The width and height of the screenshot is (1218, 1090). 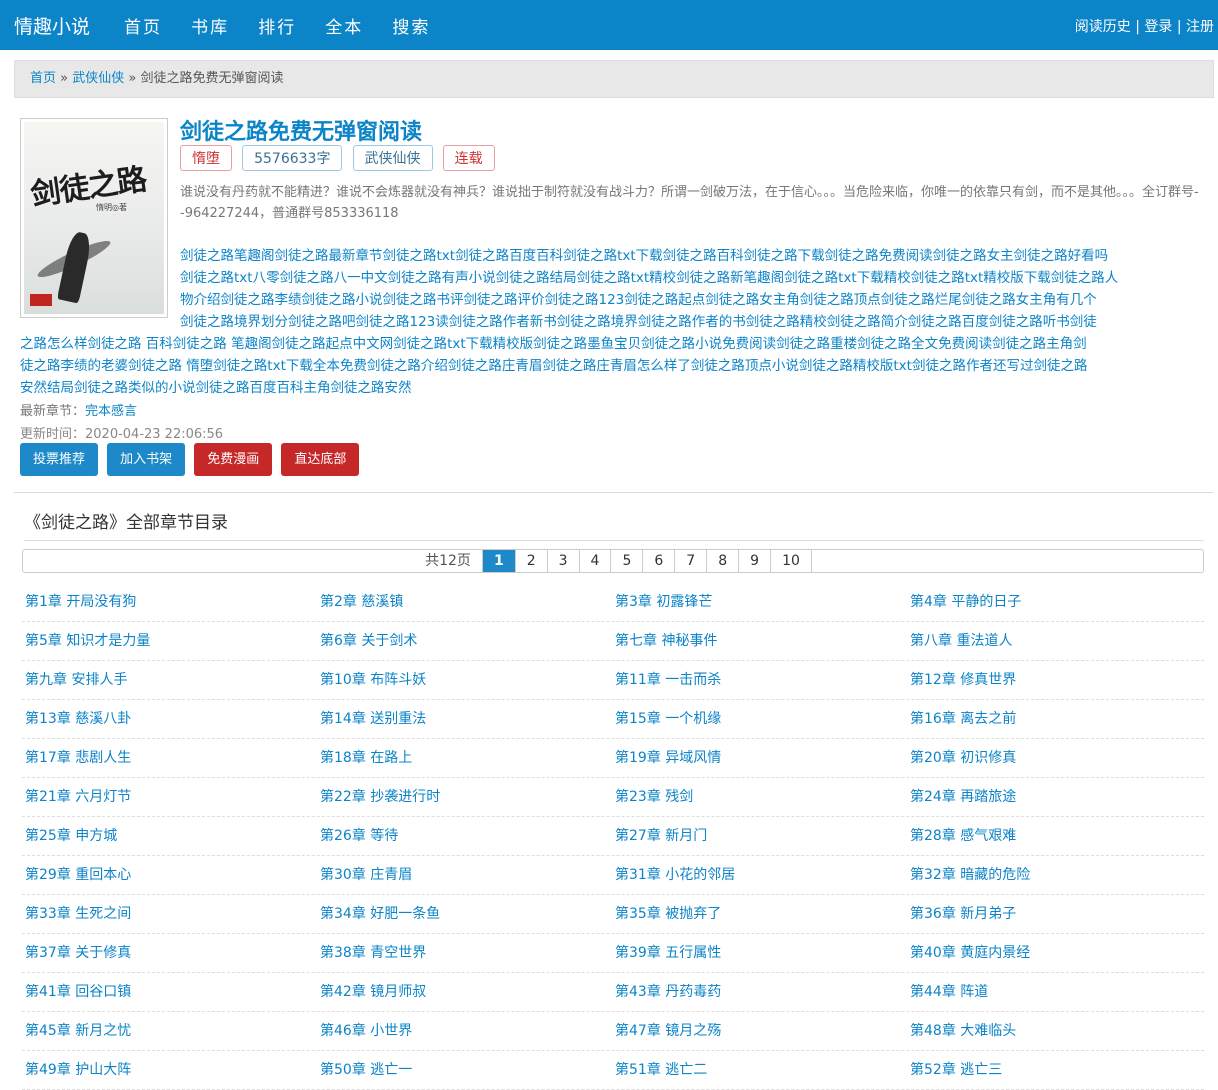 What do you see at coordinates (344, 28) in the screenshot?
I see `nav-completed: 全本` at bounding box center [344, 28].